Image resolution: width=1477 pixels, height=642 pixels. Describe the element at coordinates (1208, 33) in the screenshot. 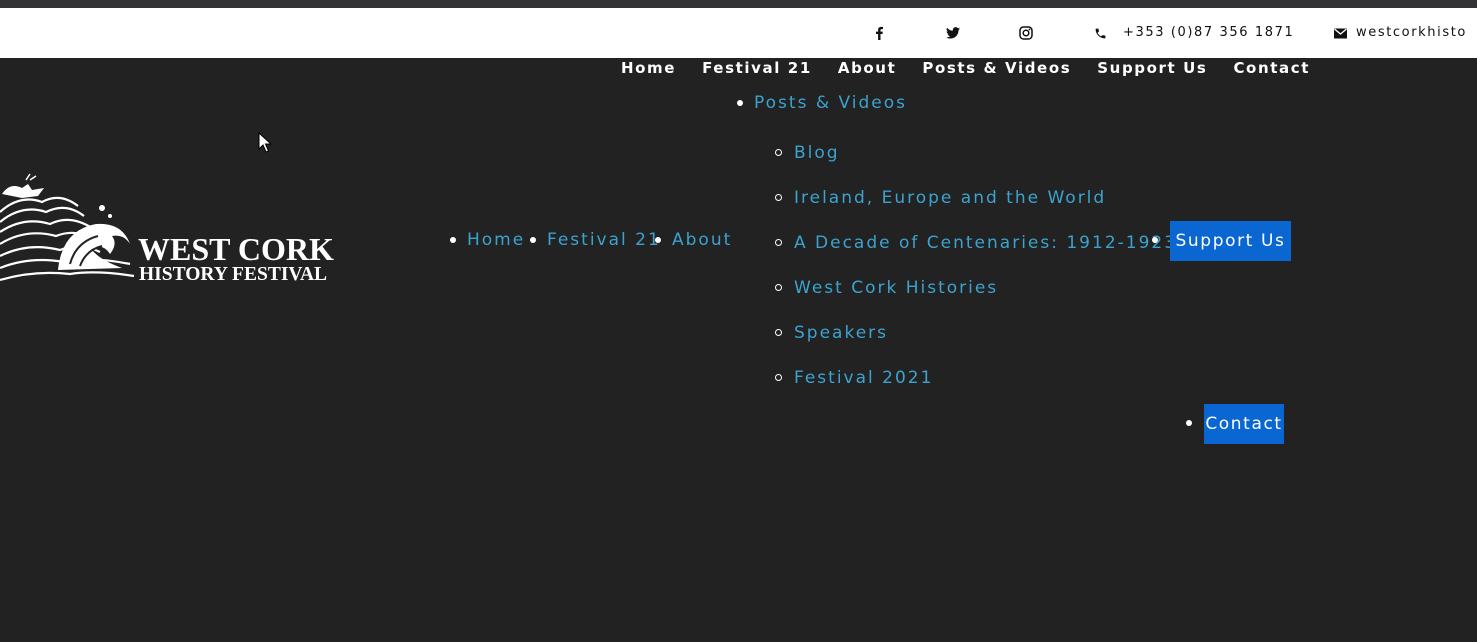

I see `phone-number: +353 (0)87 356 1871` at that location.